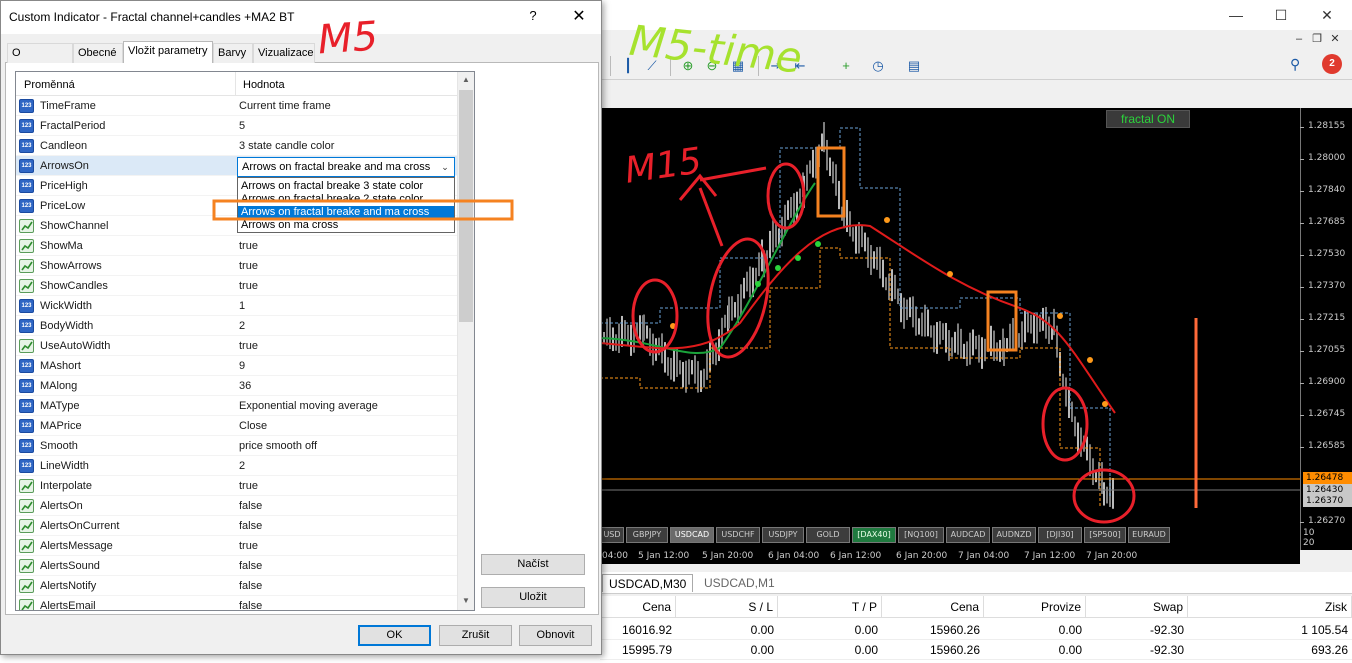  I want to click on help-button: ?, so click(533, 18).